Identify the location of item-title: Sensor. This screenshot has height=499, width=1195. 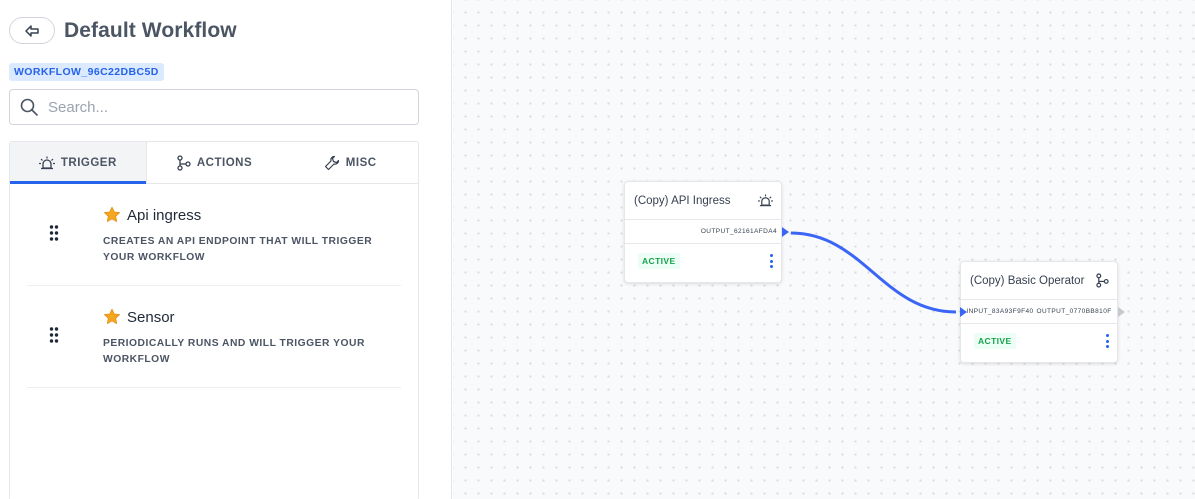
(151, 317).